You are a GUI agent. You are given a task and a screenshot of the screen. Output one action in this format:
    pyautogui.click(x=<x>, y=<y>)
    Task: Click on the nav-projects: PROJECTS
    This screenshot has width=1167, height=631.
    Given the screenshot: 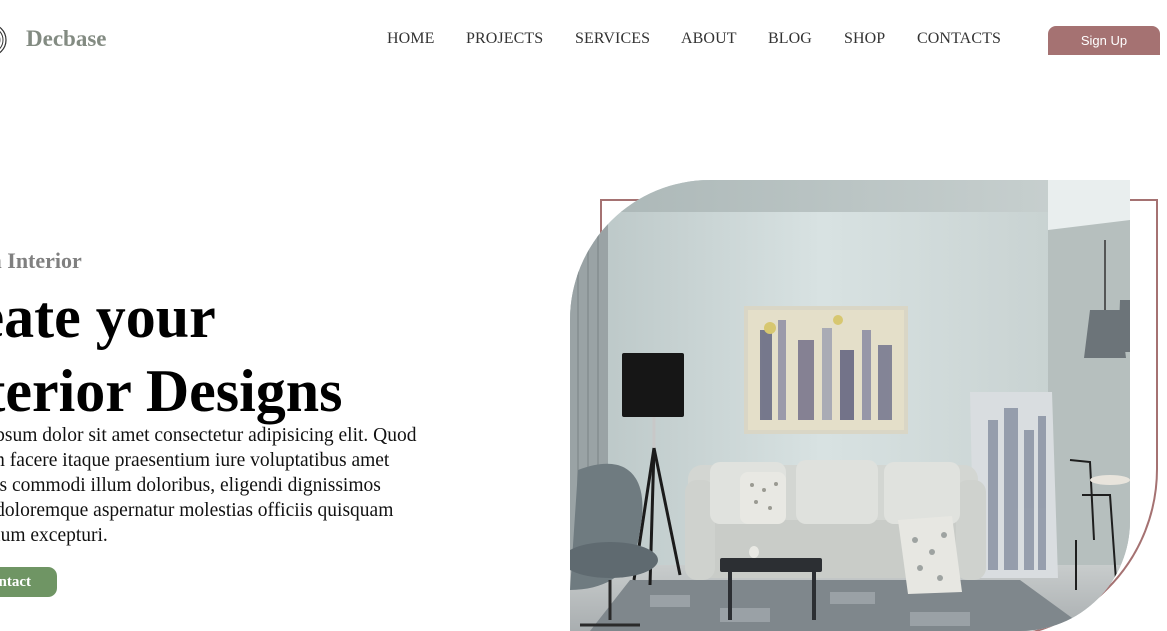 What is the action you would take?
    pyautogui.click(x=504, y=39)
    